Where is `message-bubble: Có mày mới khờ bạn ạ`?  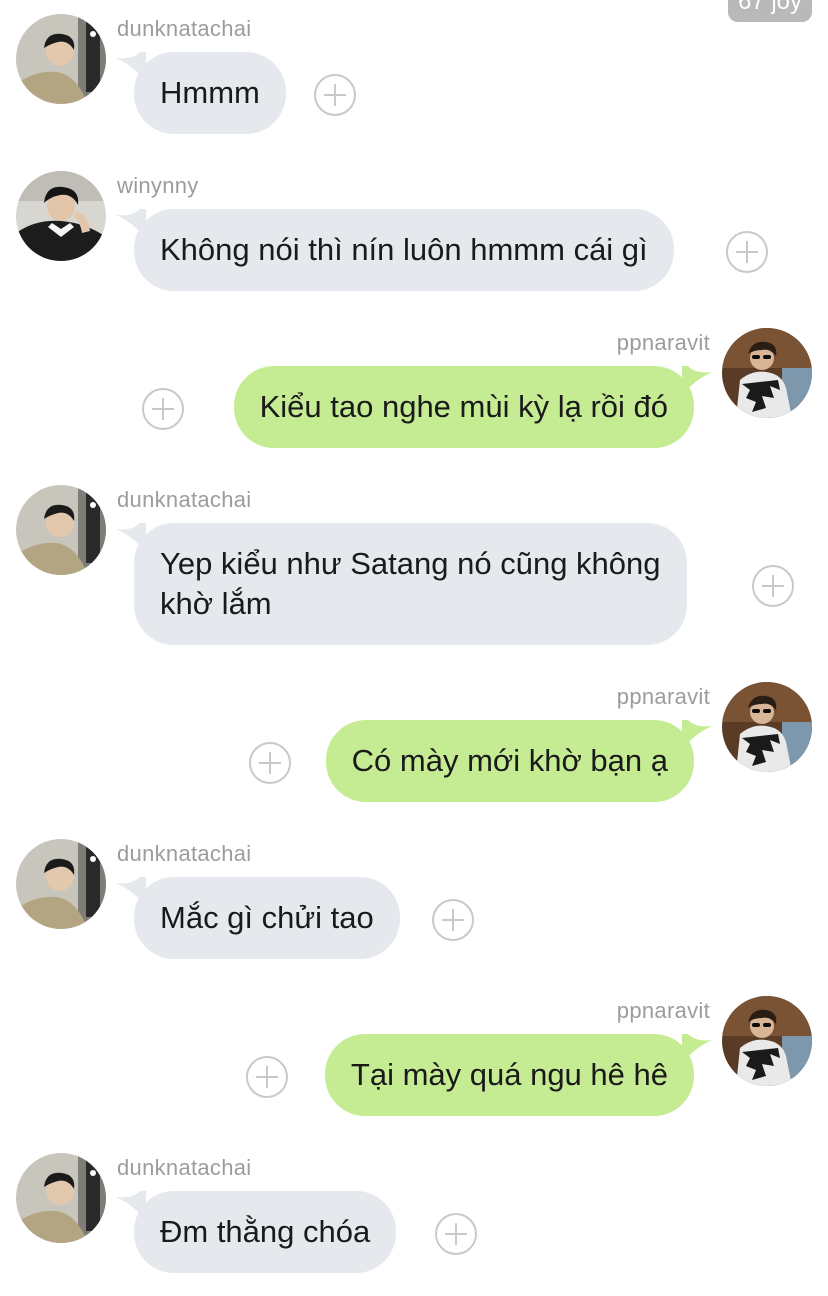
message-bubble: Có mày mới khờ bạn ạ is located at coordinates (509, 761).